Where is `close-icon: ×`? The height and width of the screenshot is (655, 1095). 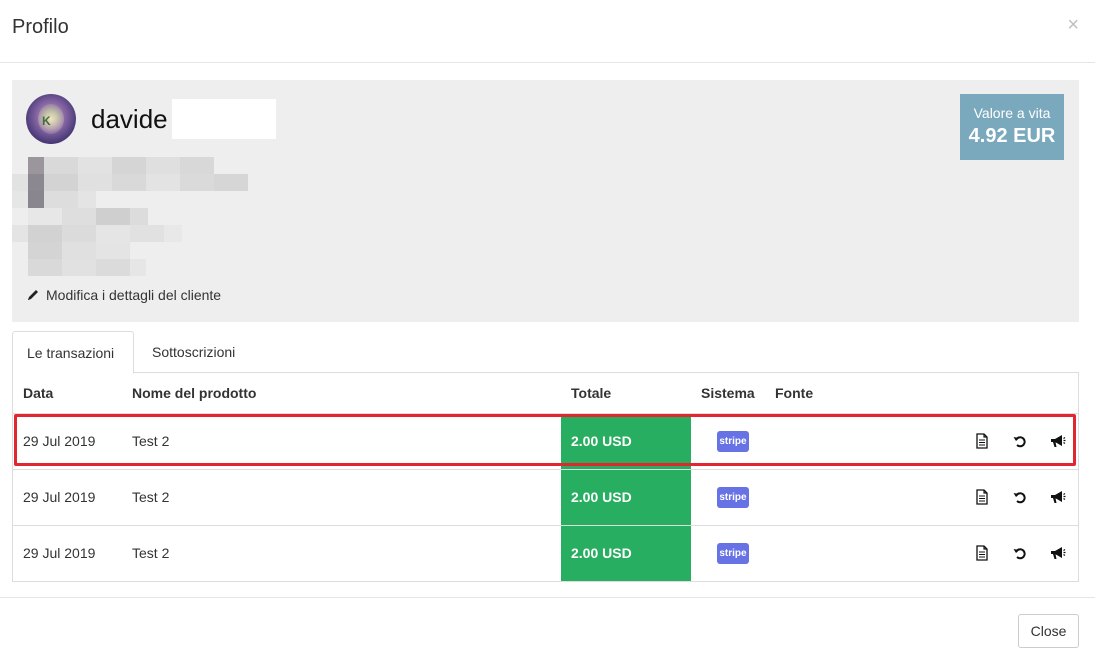 close-icon: × is located at coordinates (1073, 25).